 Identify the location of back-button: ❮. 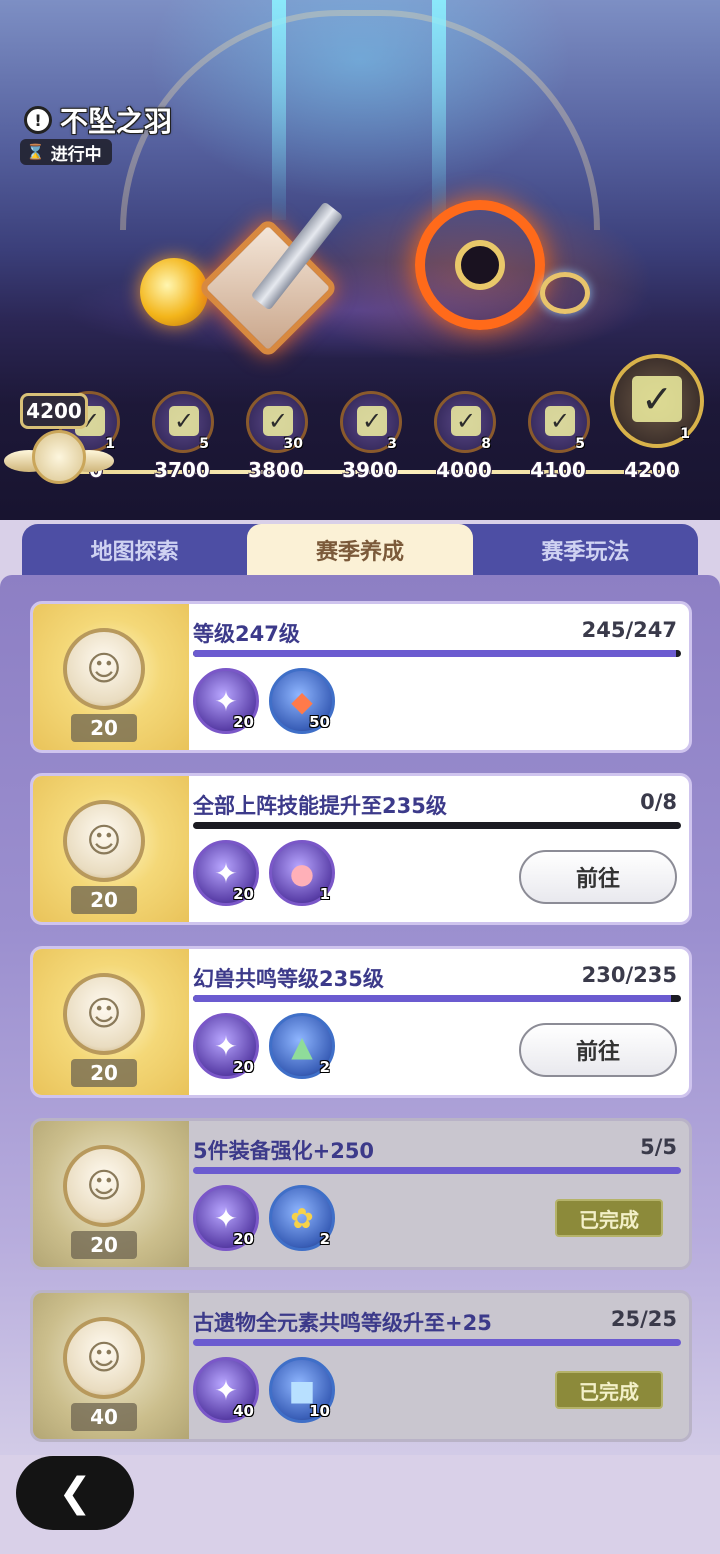
(75, 1493).